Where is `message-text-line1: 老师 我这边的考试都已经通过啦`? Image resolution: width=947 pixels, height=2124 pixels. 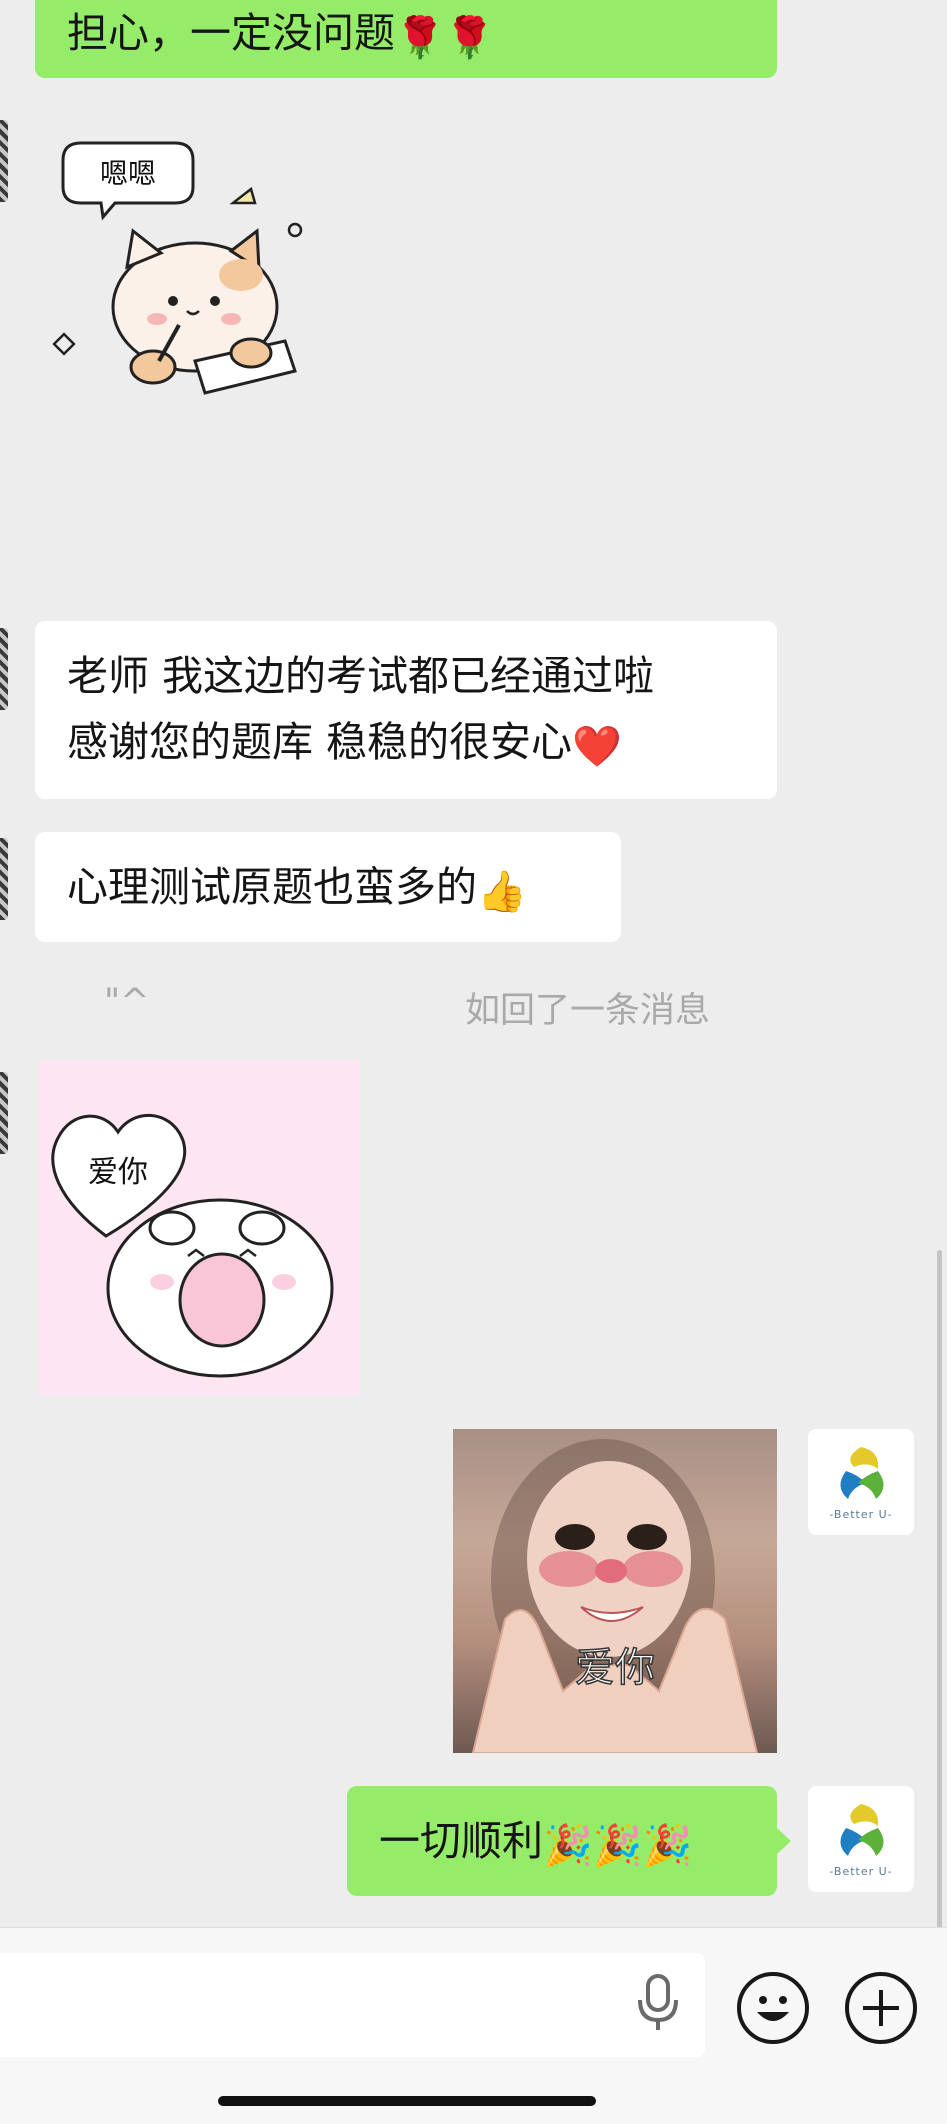
message-text-line1: 老师 我这边的考试都已经通过啦 is located at coordinates (361, 676).